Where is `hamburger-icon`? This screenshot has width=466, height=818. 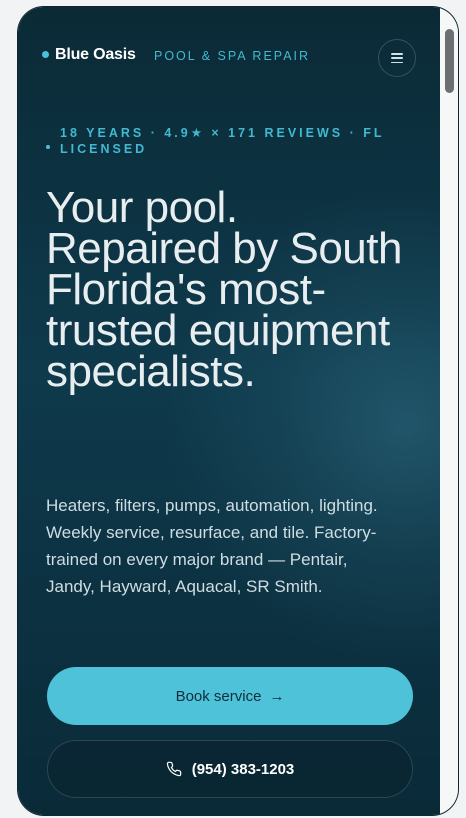
hamburger-icon is located at coordinates (397, 58).